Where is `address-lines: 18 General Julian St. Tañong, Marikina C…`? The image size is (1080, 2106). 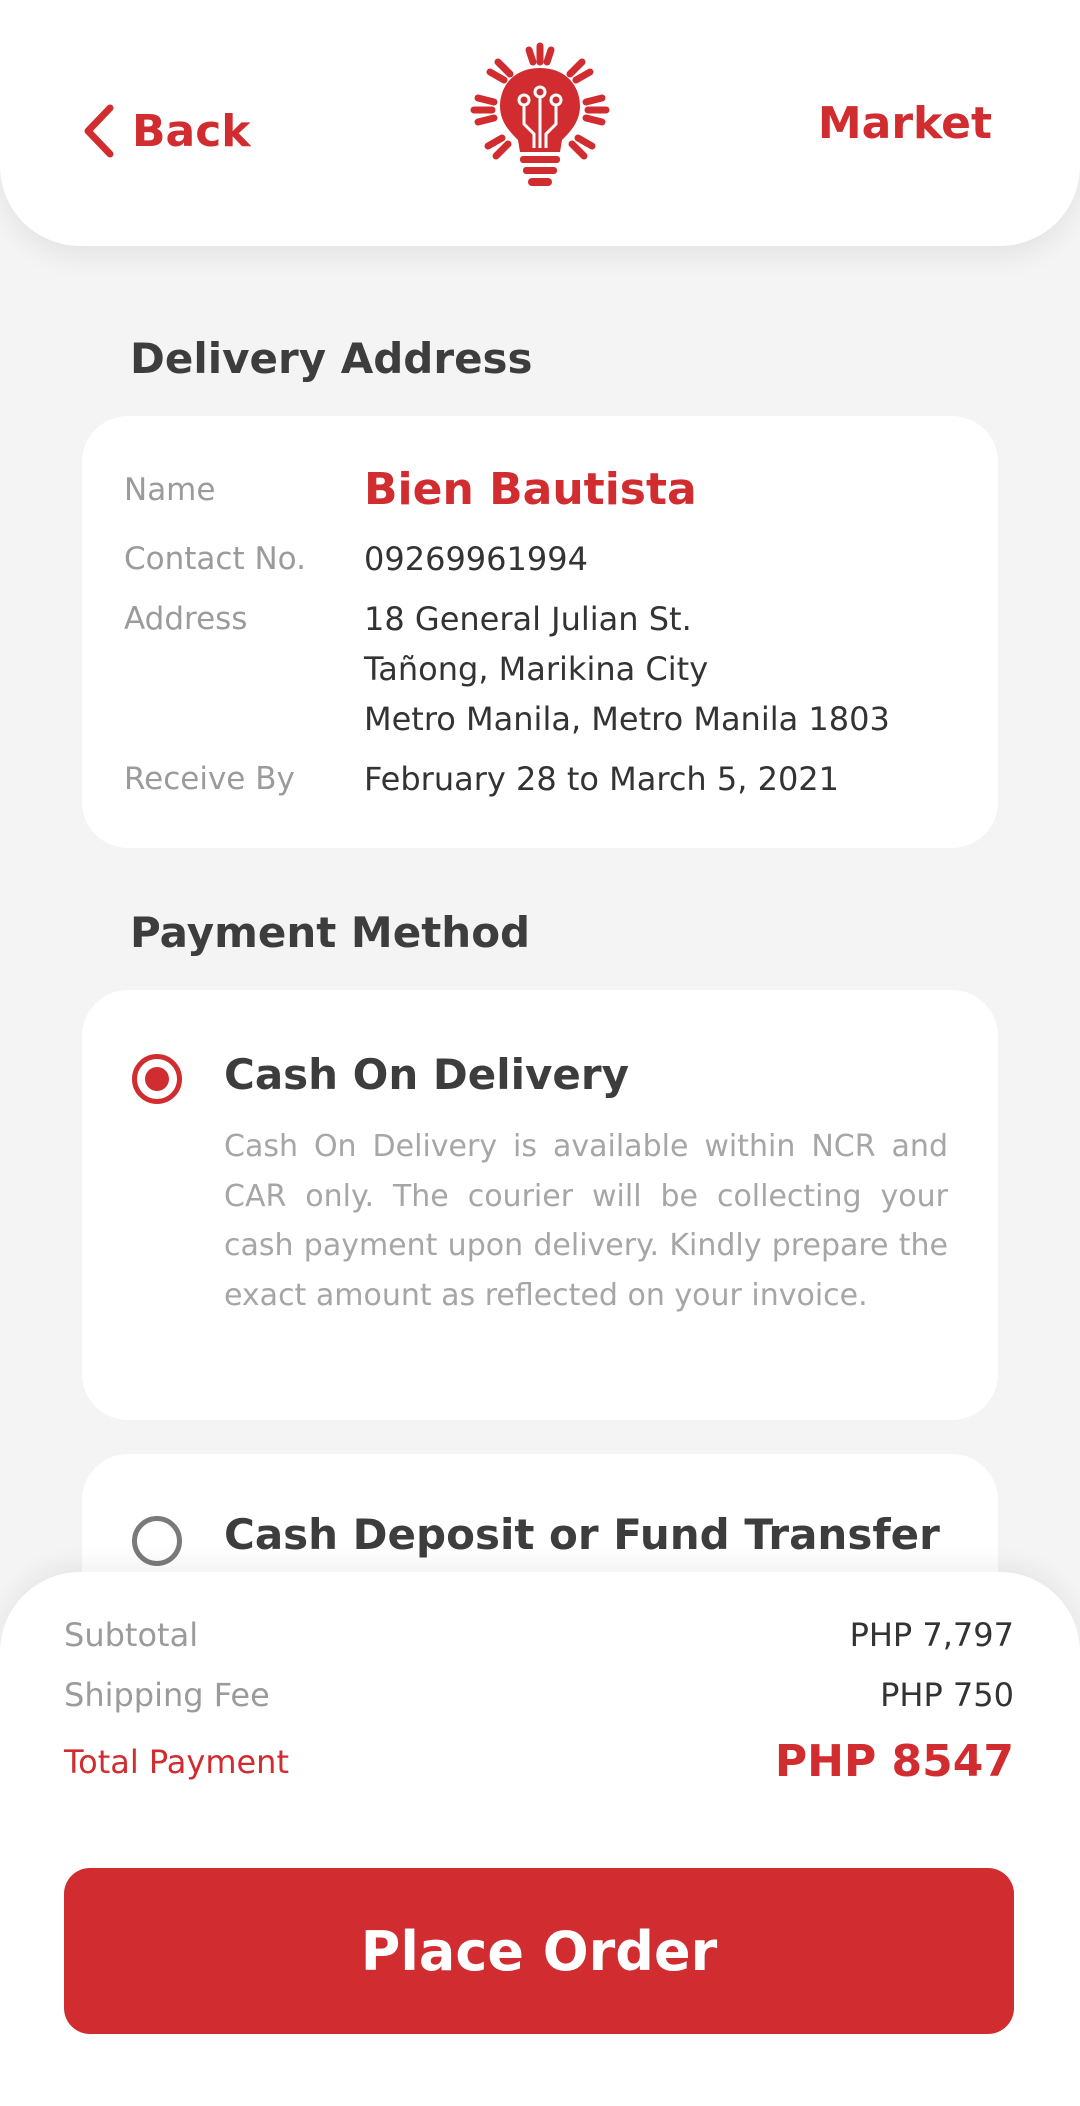
address-lines: 18 General Julian St. Tañong, Marikina C… is located at coordinates (627, 669).